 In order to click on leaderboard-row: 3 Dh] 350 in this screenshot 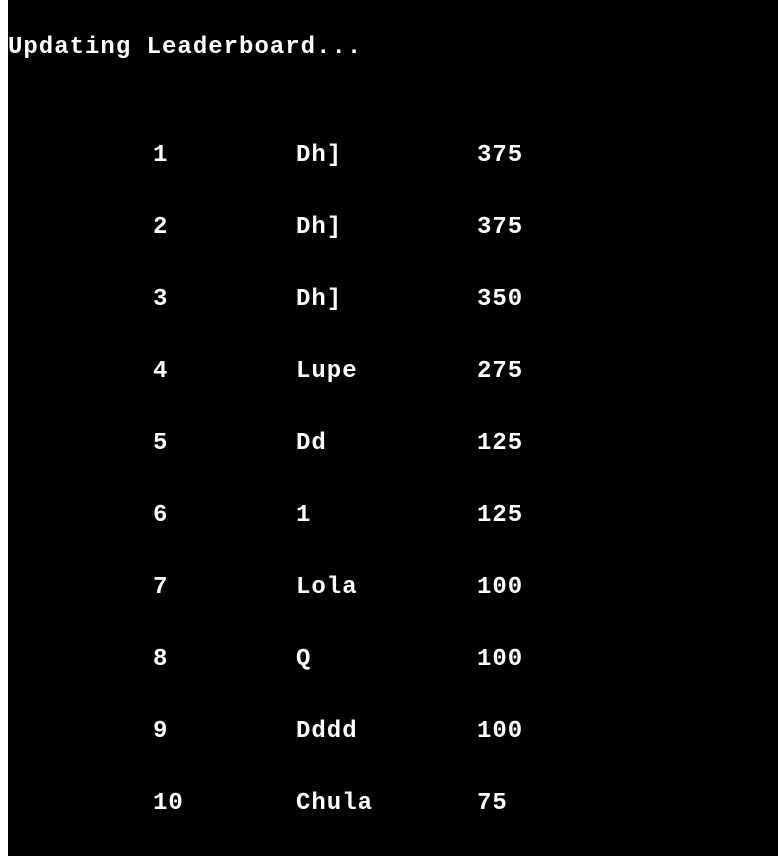, I will do `click(393, 320)`.